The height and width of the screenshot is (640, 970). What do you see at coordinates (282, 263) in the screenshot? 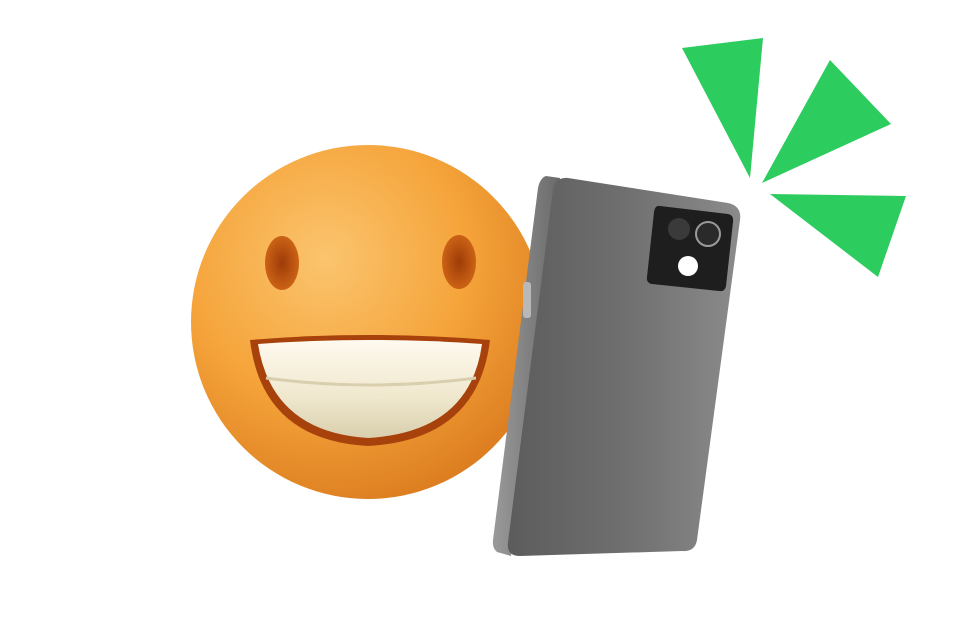
I see `left-eye` at bounding box center [282, 263].